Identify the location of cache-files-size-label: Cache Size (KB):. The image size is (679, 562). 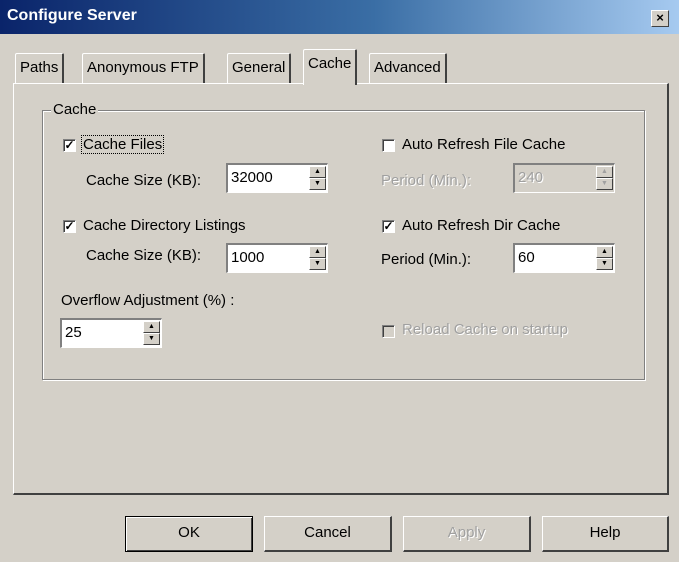
(144, 180).